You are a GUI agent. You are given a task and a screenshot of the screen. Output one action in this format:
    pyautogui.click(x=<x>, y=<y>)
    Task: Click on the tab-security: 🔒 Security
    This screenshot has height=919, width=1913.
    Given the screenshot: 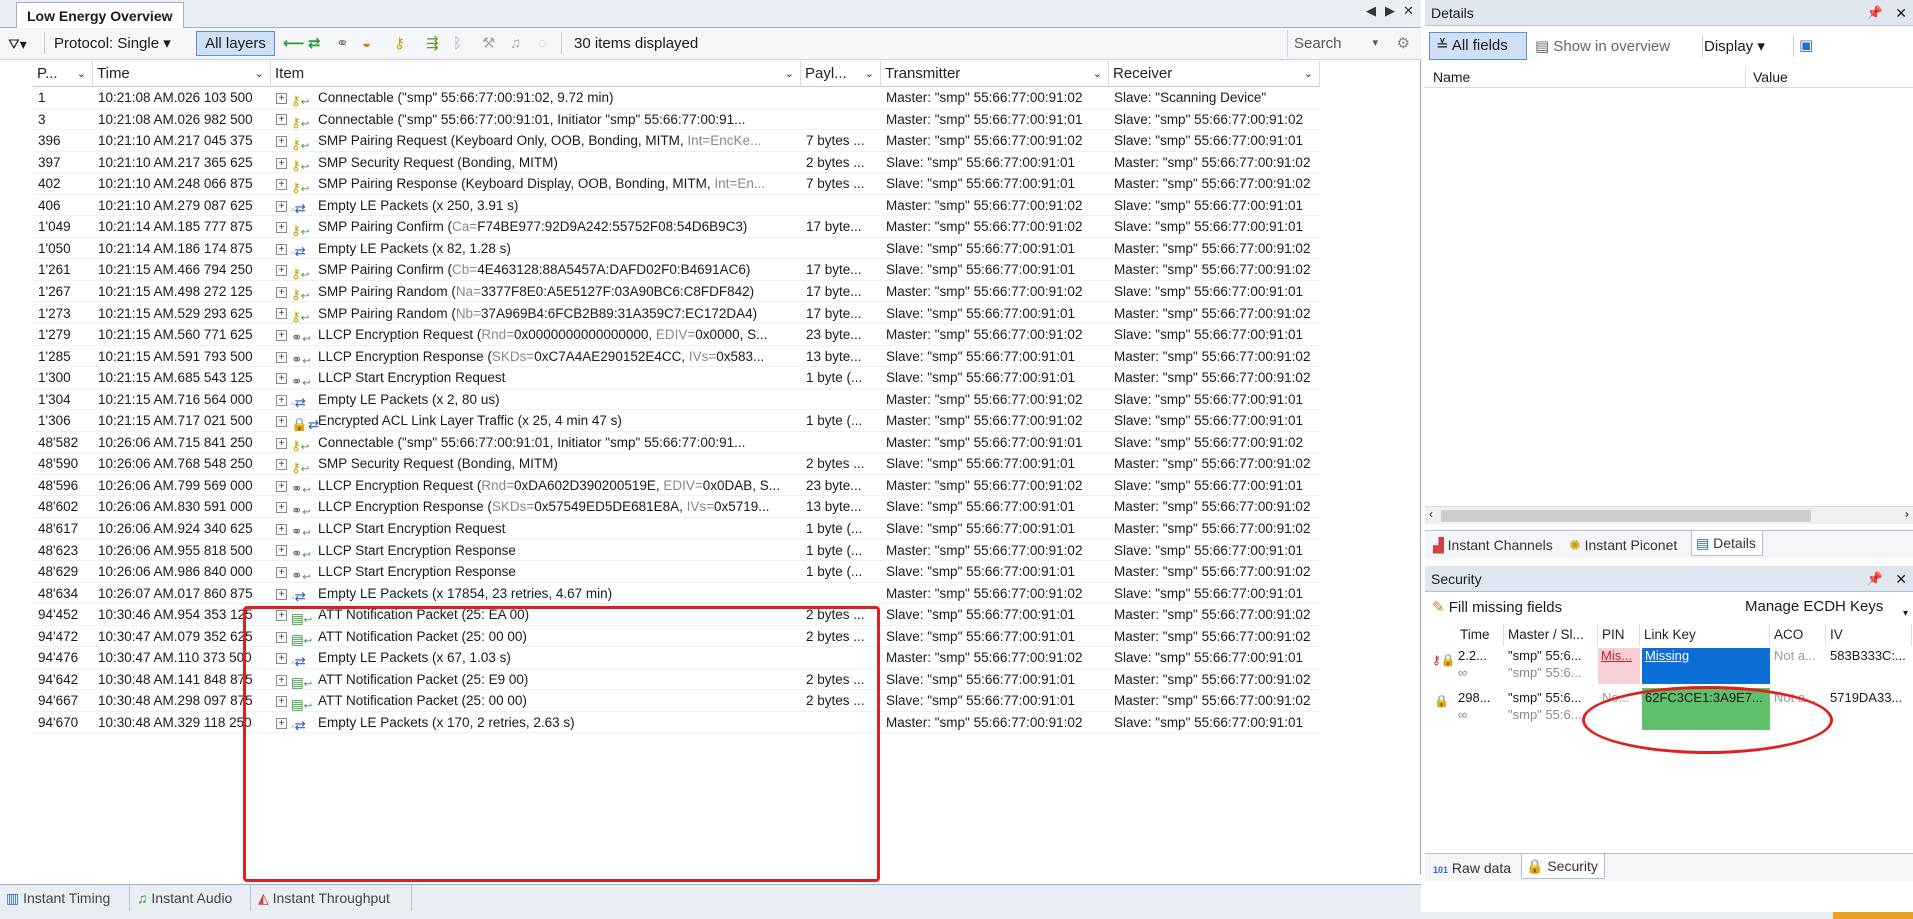 What is the action you would take?
    pyautogui.click(x=1563, y=866)
    